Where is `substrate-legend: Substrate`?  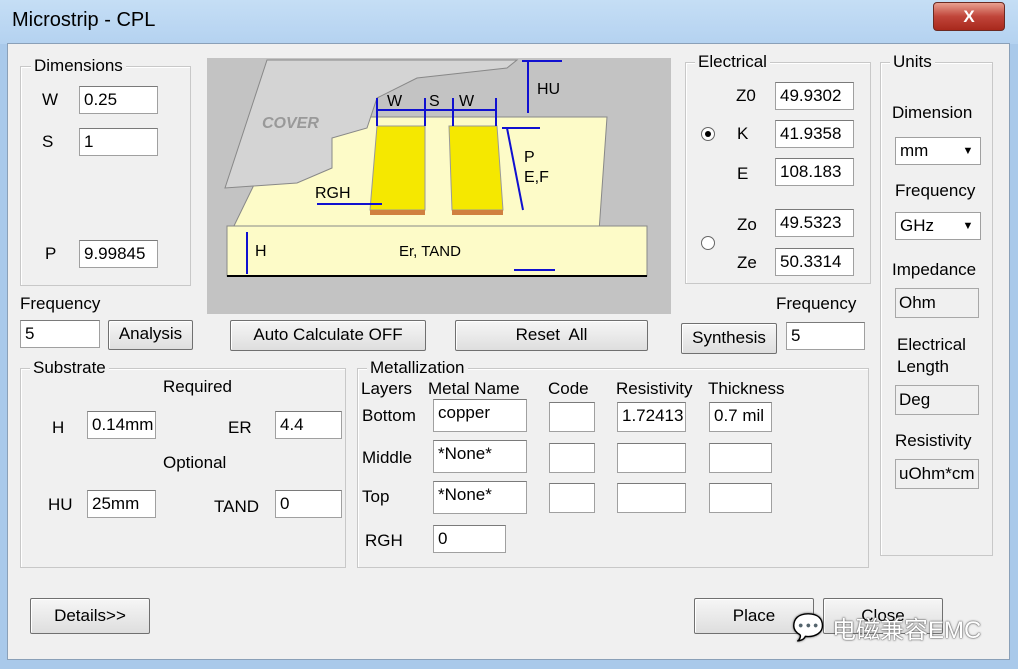
substrate-legend: Substrate is located at coordinates (69, 368).